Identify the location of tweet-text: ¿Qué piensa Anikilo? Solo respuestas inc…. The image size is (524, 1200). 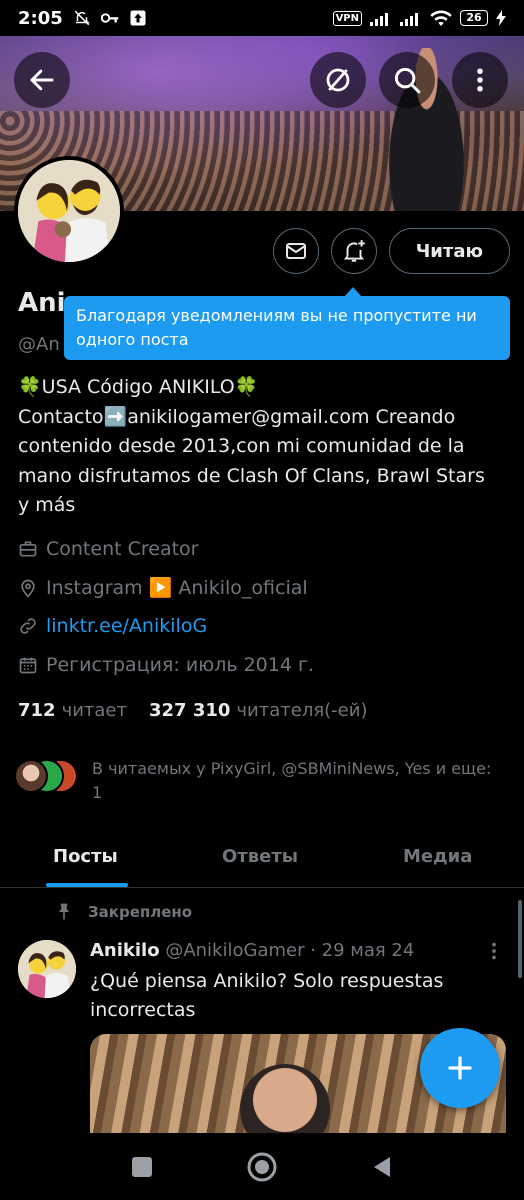
(267, 995).